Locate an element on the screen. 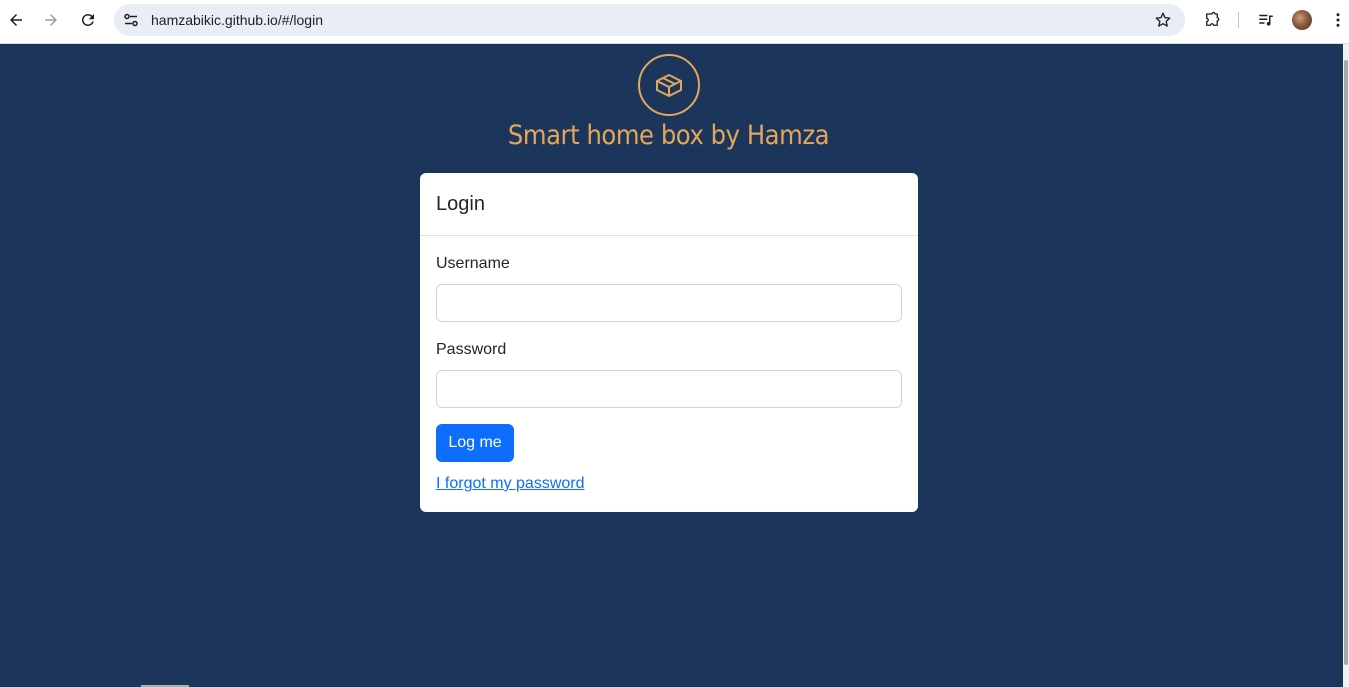 The height and width of the screenshot is (687, 1349). more-vertical-icon is located at coordinates (1338, 20).